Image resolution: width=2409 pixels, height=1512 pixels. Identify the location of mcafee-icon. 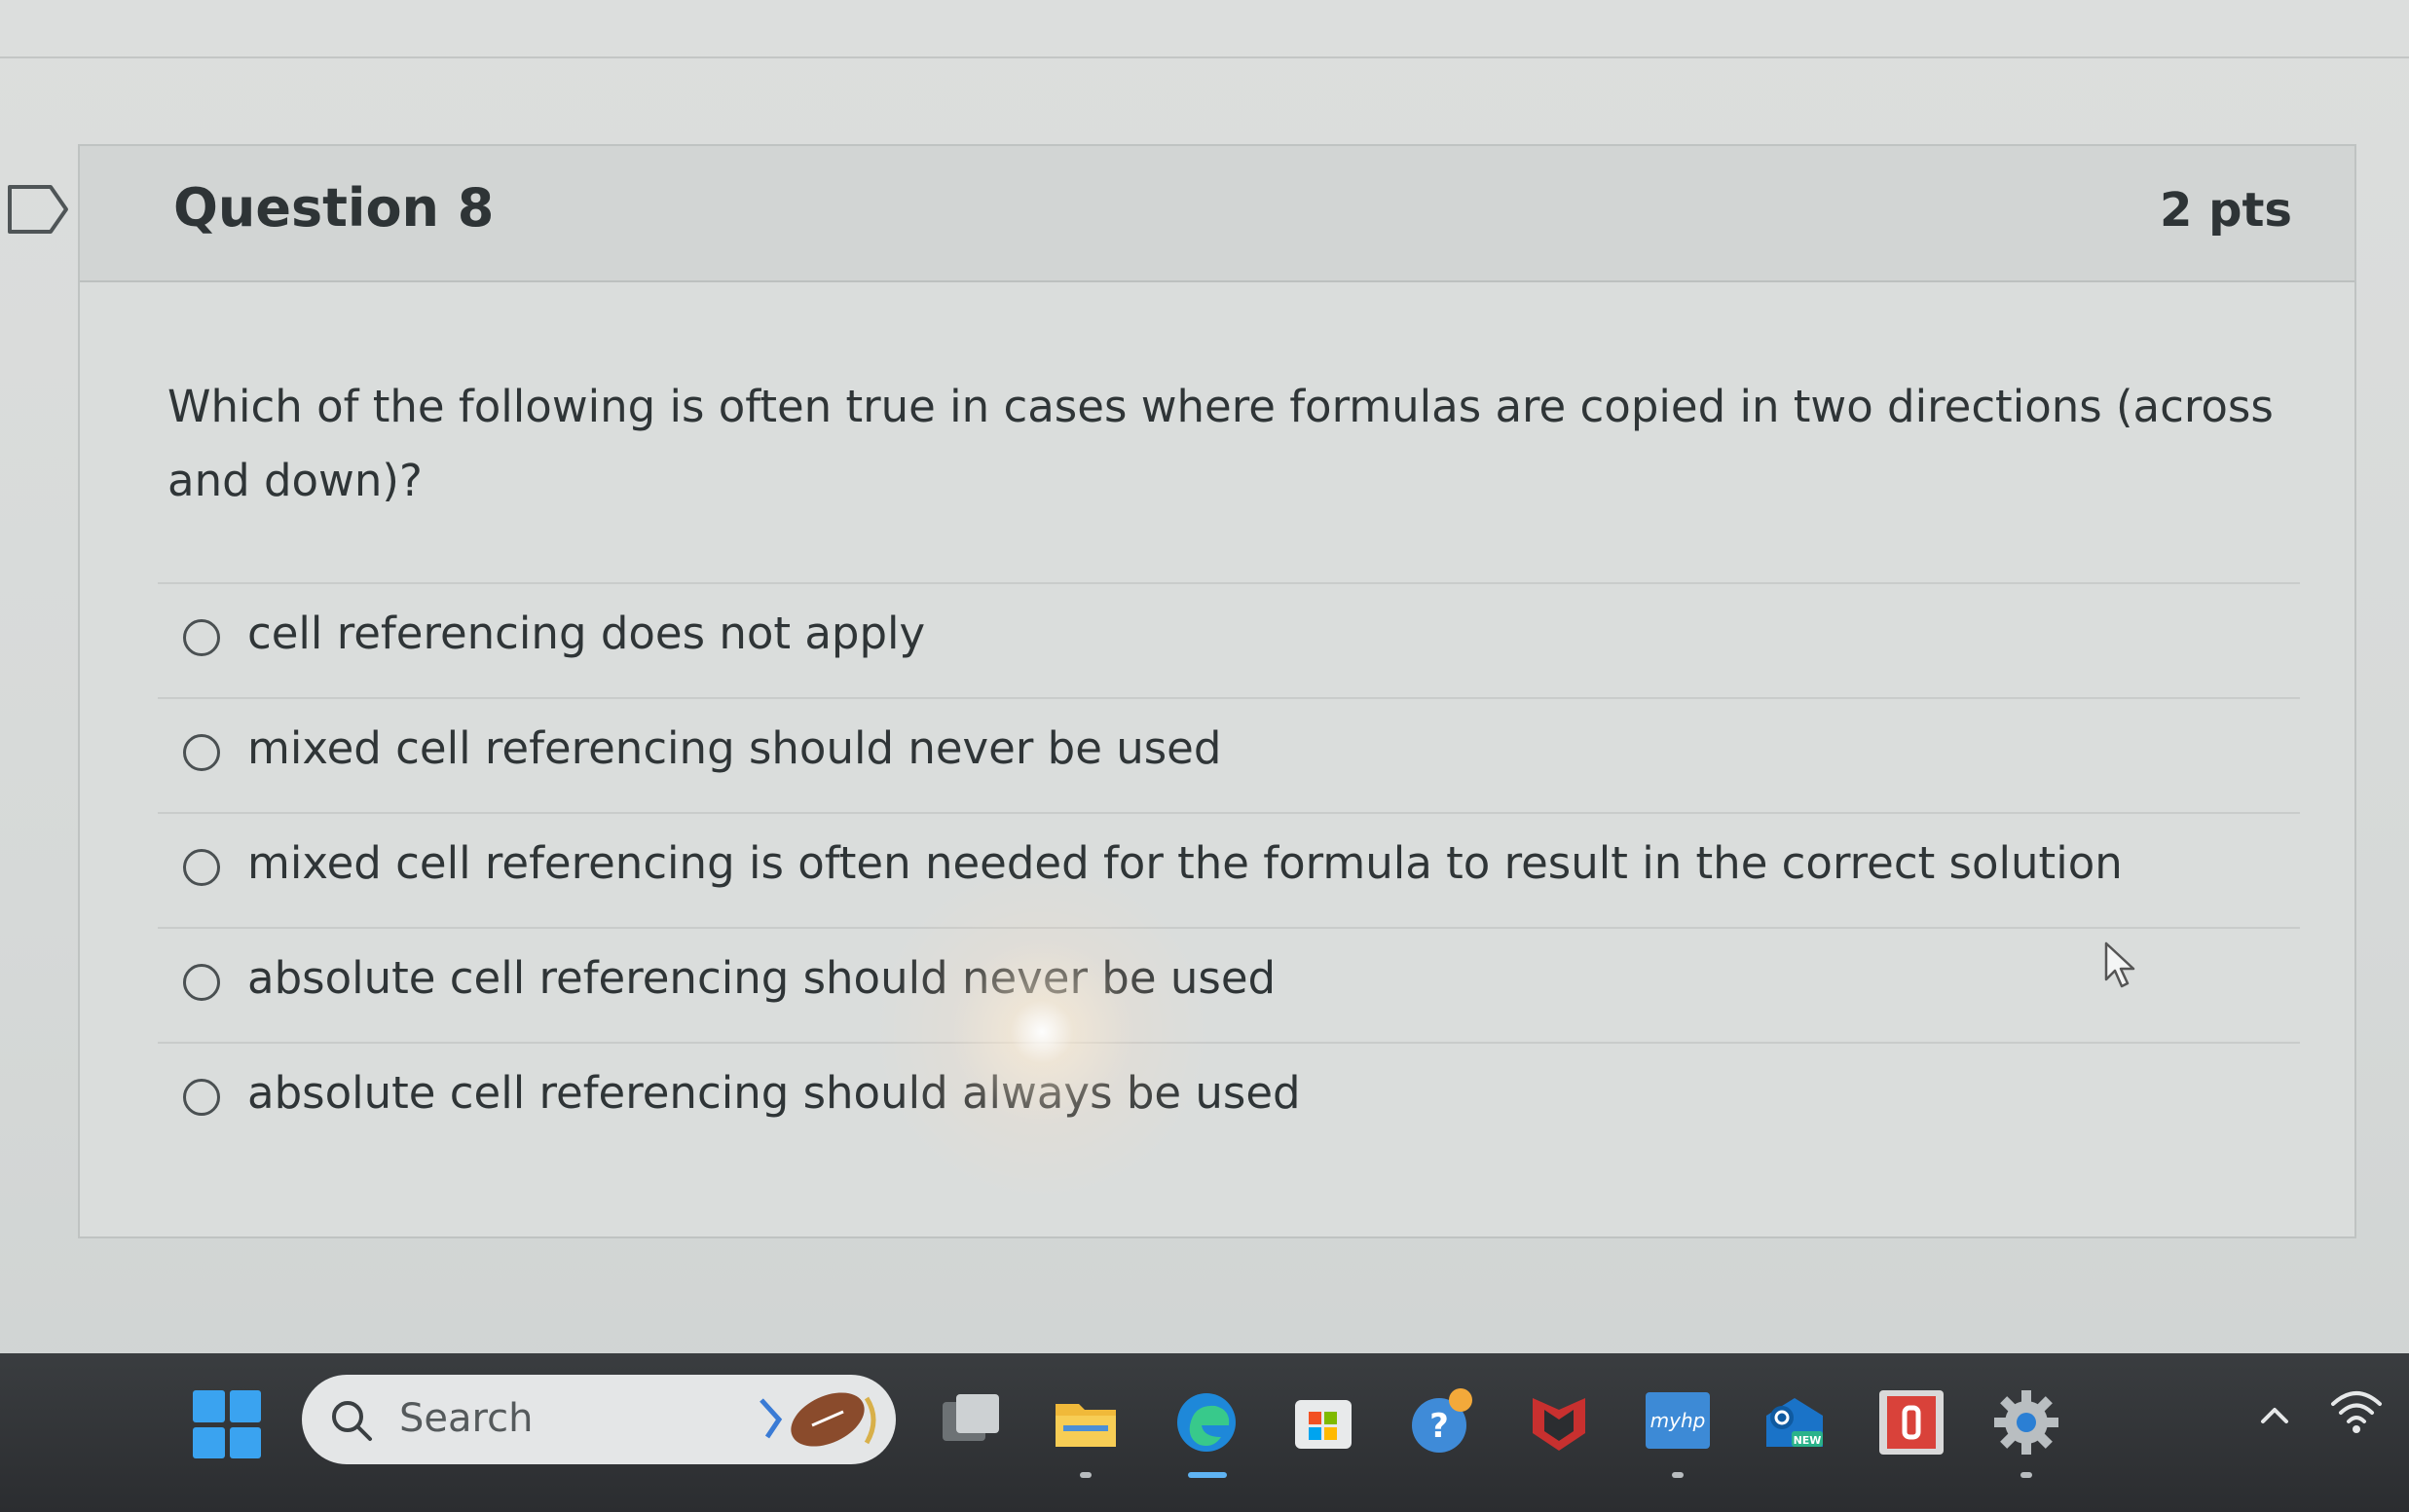
(1559, 1422).